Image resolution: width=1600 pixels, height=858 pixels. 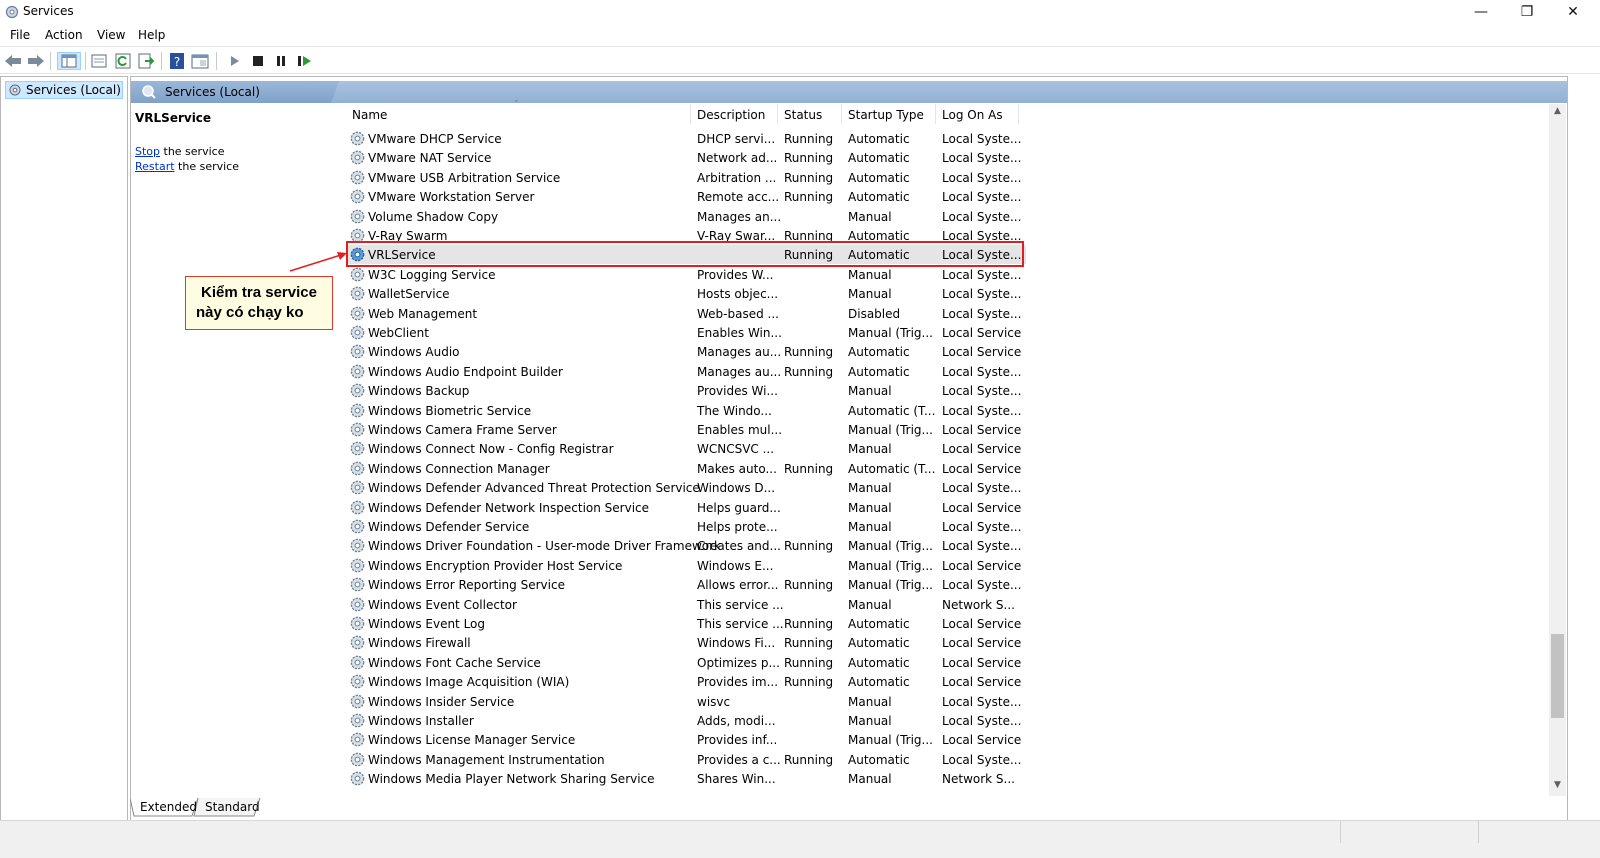 I want to click on restore-button: ❐, so click(x=1527, y=12).